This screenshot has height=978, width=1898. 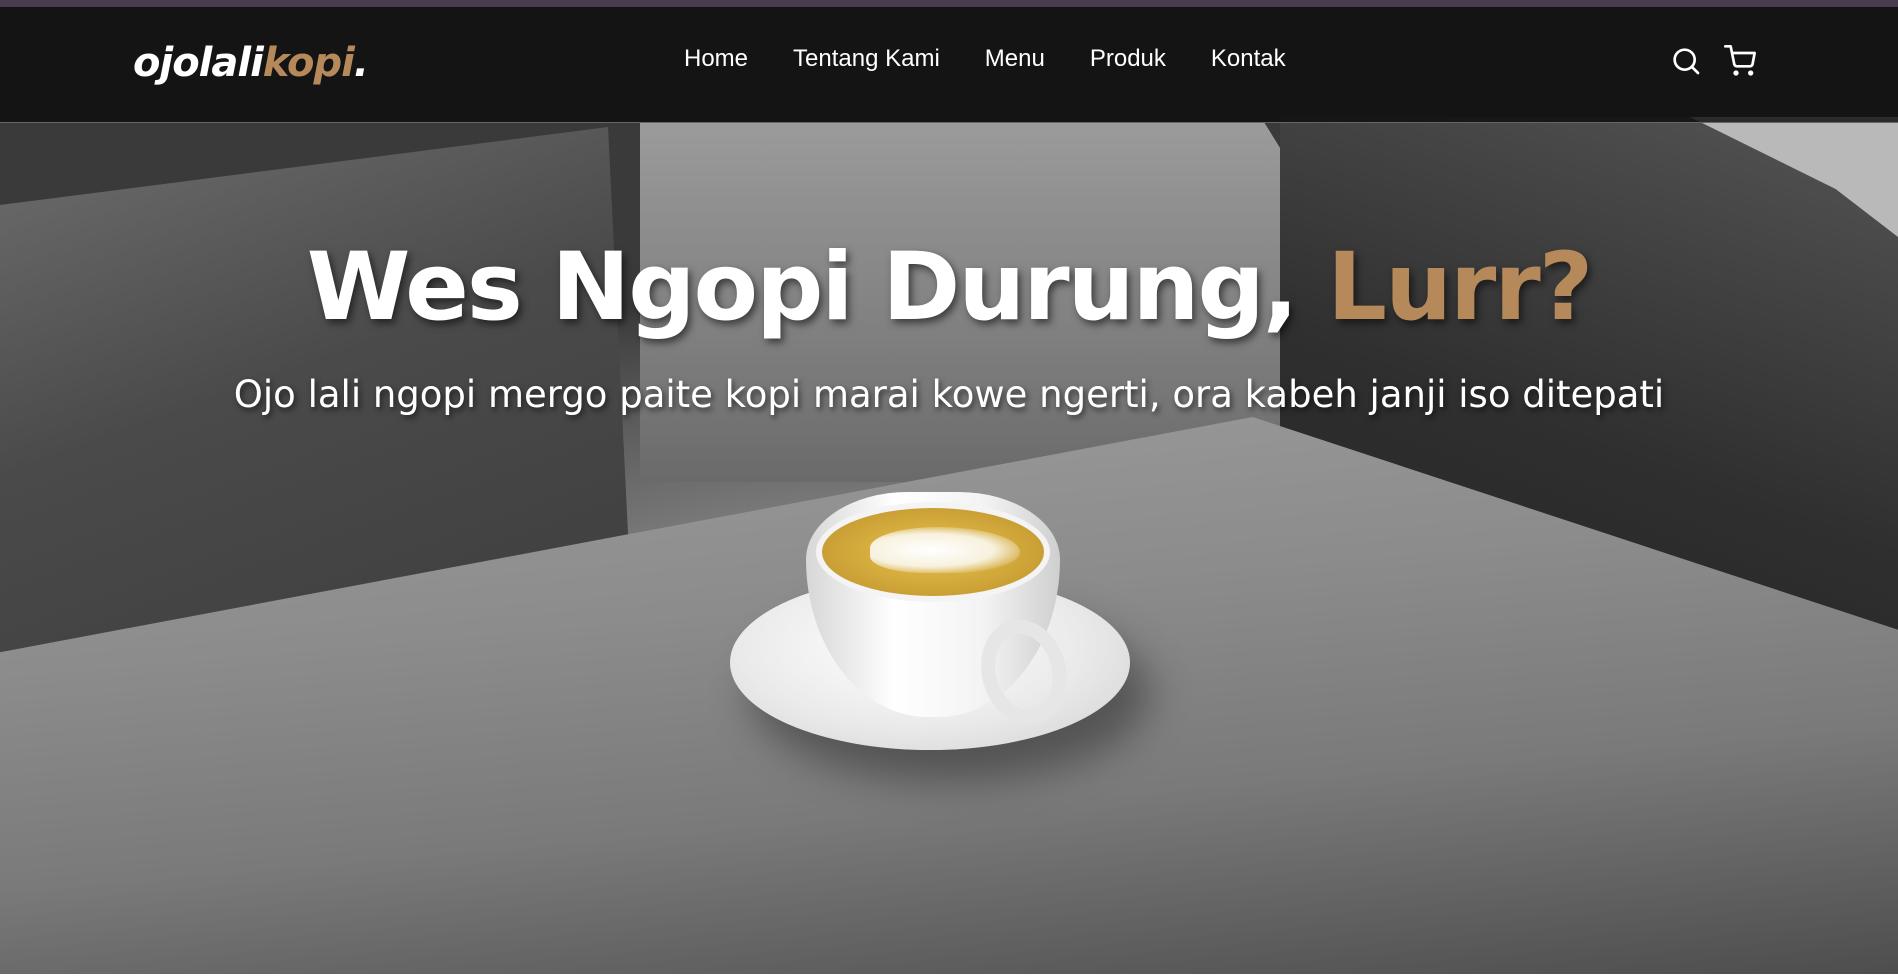 I want to click on brand-name-suffix: ., so click(x=361, y=63).